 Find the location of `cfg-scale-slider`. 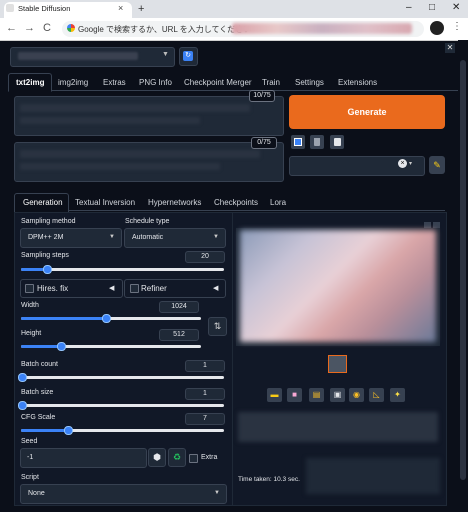

cfg-scale-slider is located at coordinates (68, 430).